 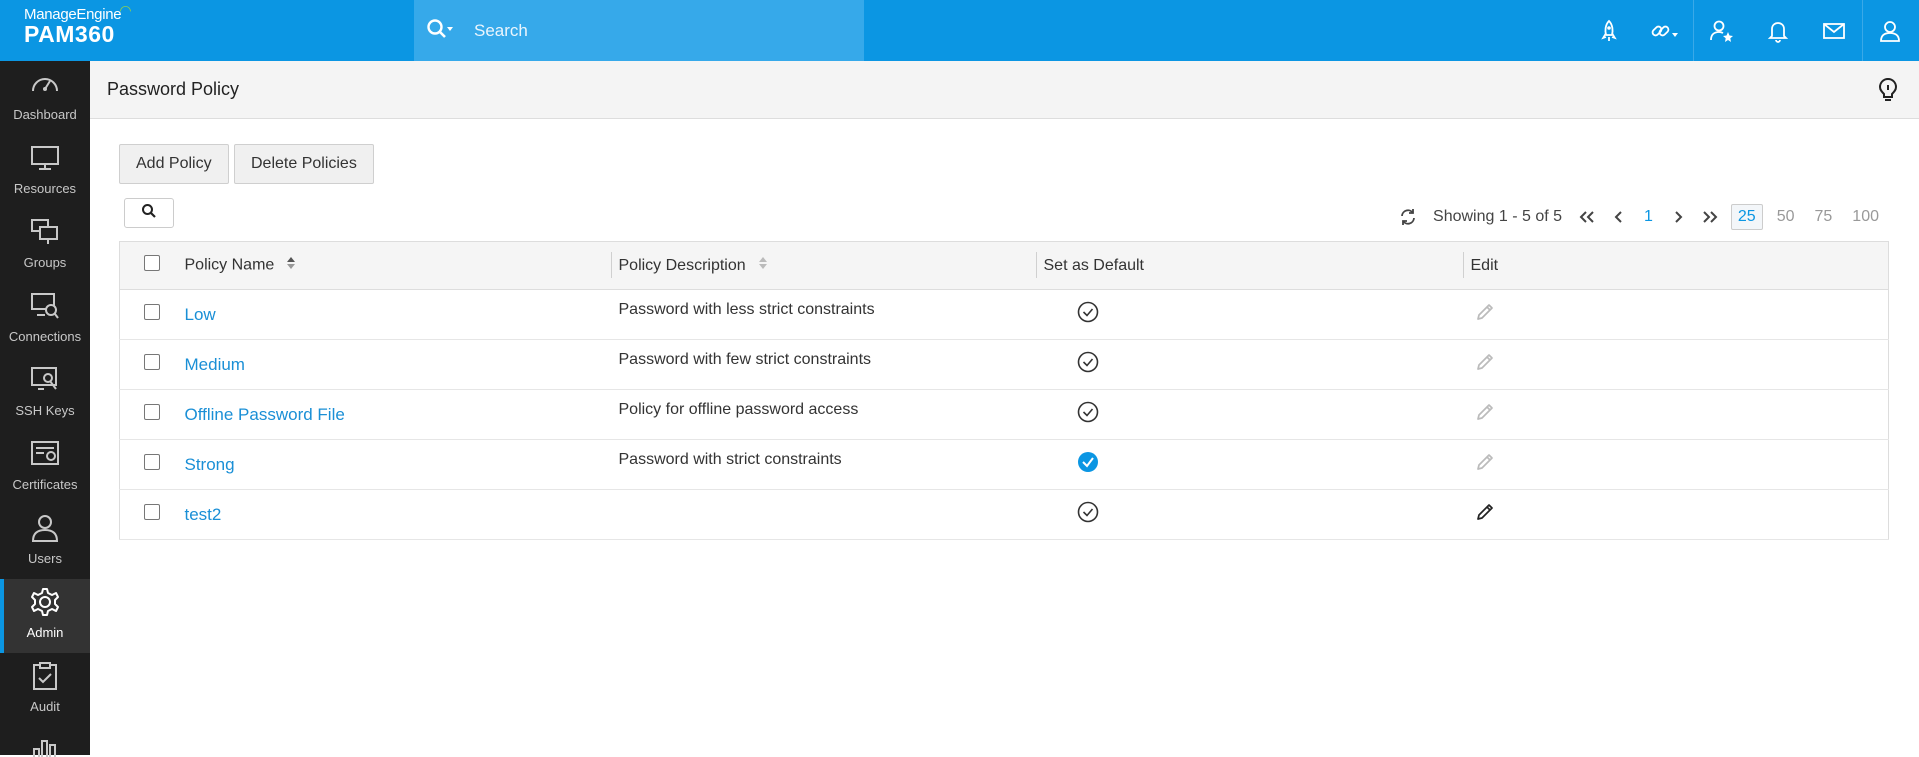 I want to click on search-input, so click(x=659, y=31).